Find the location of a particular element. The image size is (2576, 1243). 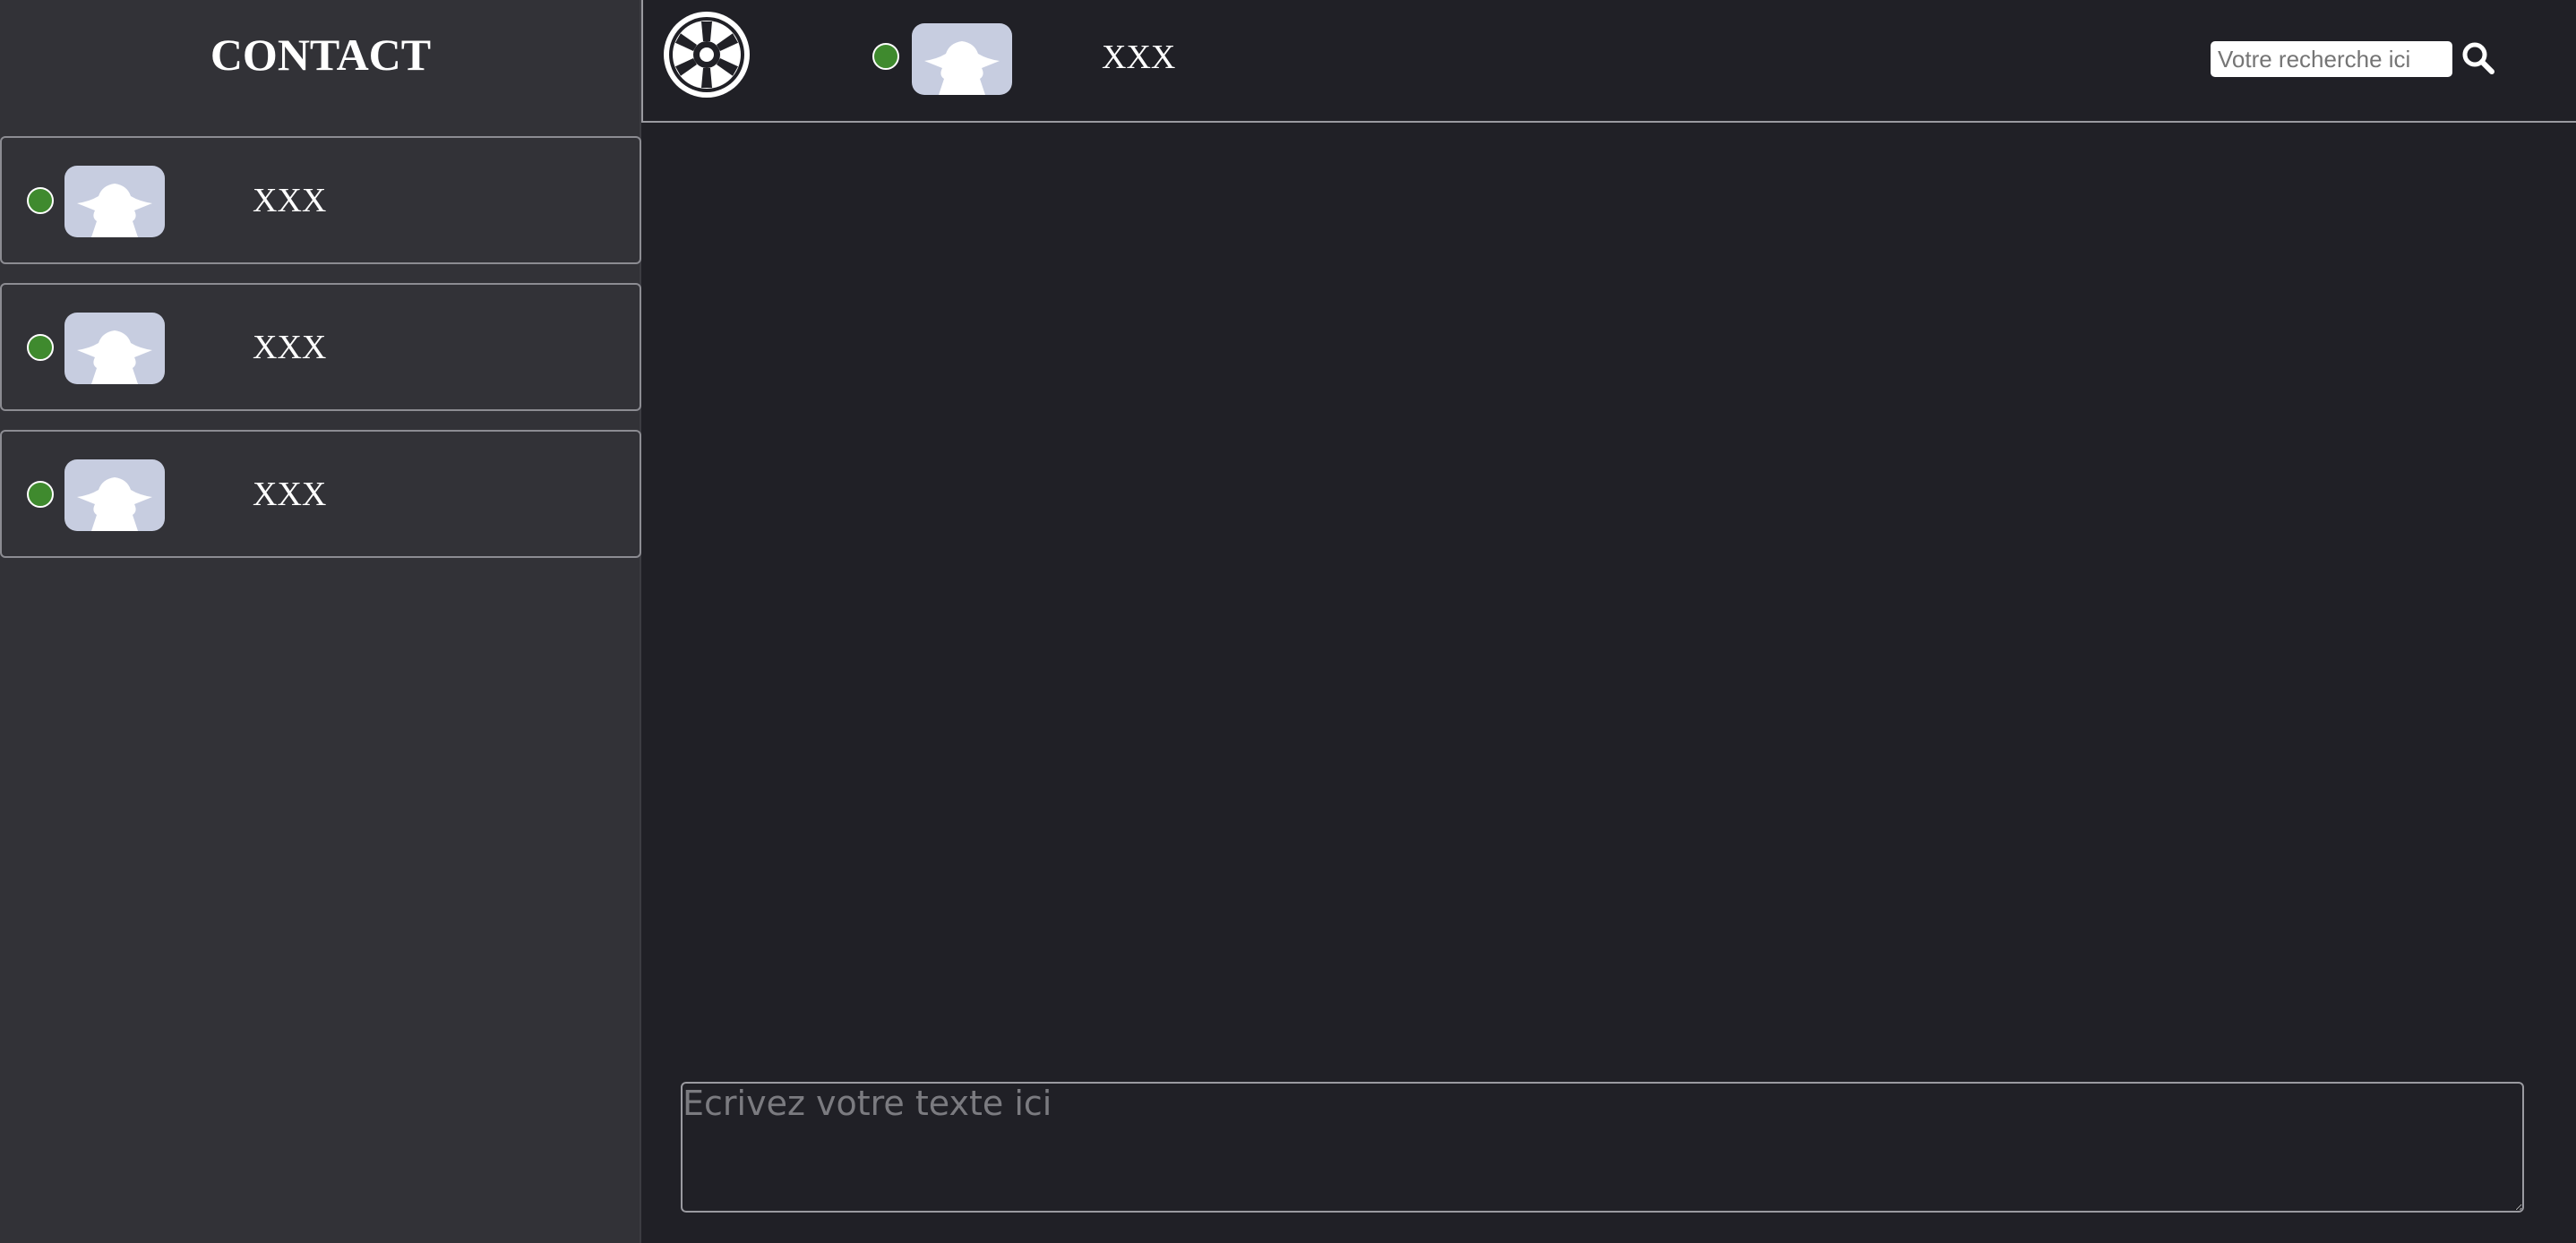

contact-list: XXX XXX XXX is located at coordinates (320, 356).